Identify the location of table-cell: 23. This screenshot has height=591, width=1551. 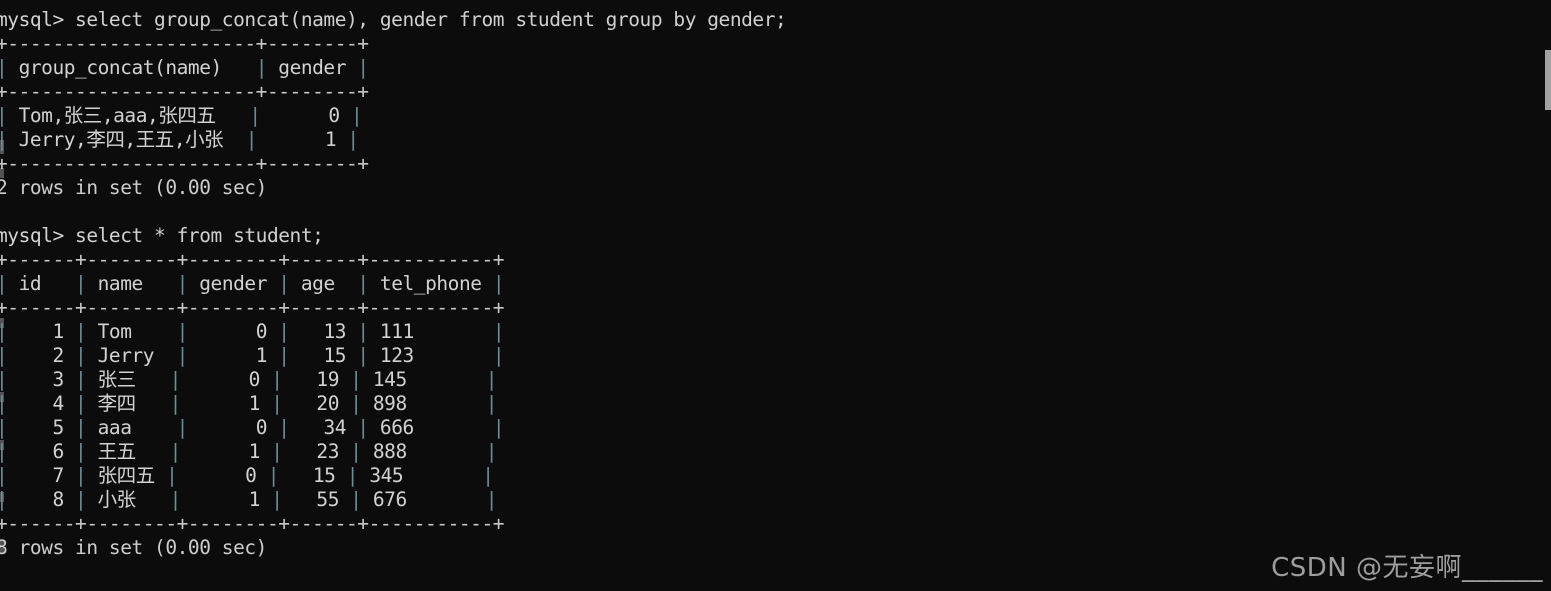
(316, 451).